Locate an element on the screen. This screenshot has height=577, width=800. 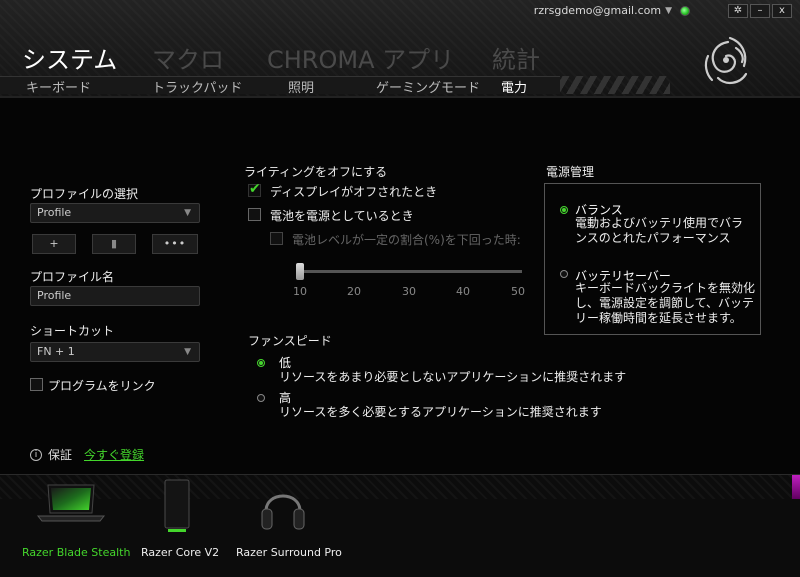
profile-select-label: プロファイルの選択 is located at coordinates (84, 194).